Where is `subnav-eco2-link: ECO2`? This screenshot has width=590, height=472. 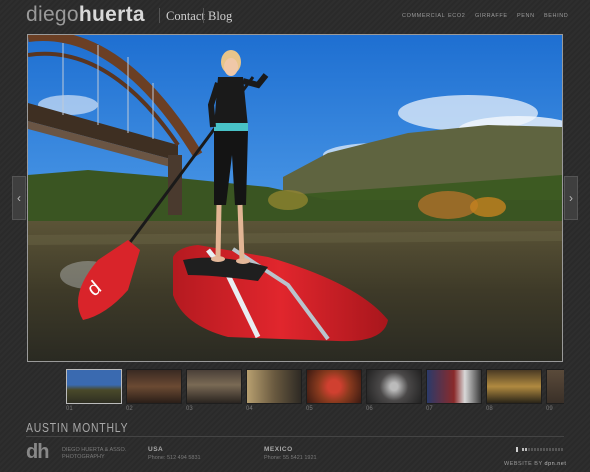
subnav-eco2-link: ECO2 is located at coordinates (456, 16).